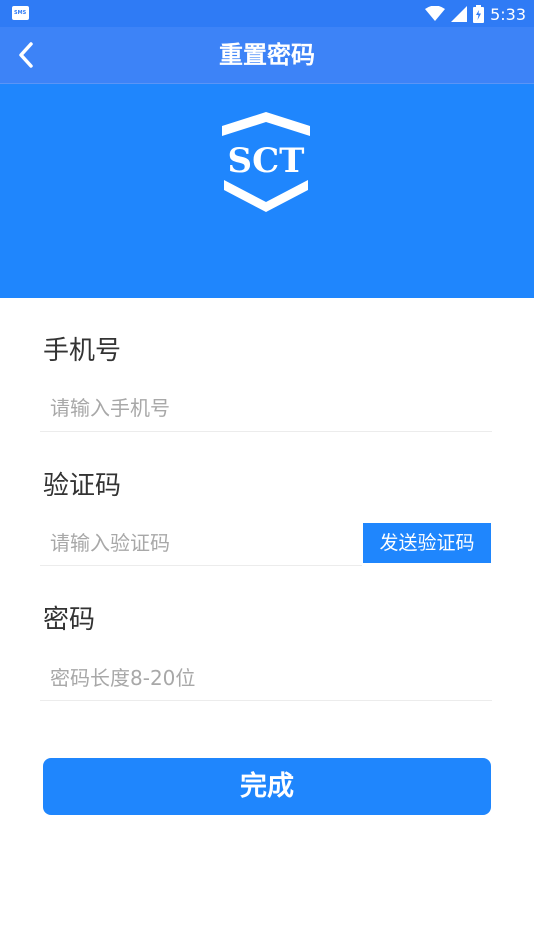  What do you see at coordinates (82, 486) in the screenshot?
I see `code-label: 验证码` at bounding box center [82, 486].